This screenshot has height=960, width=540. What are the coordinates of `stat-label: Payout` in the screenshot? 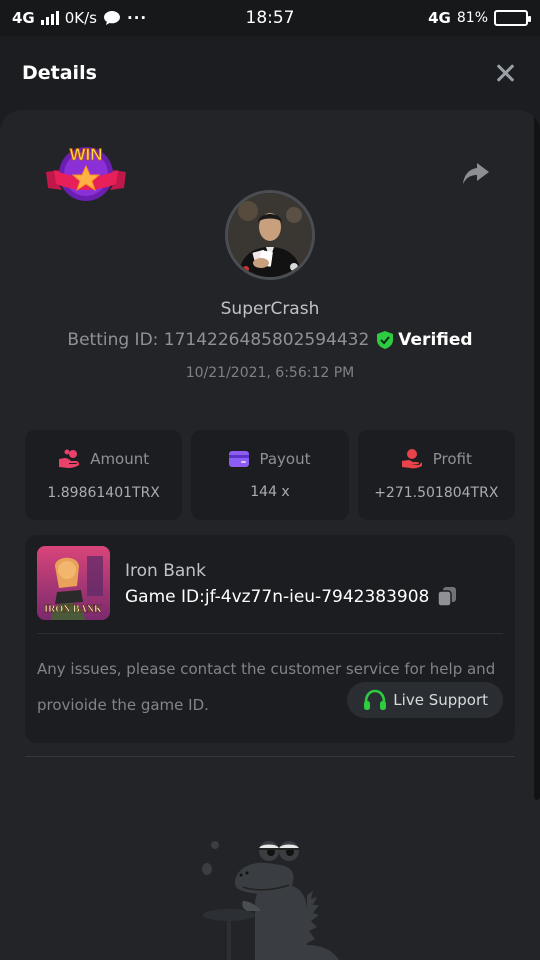 It's located at (285, 459).